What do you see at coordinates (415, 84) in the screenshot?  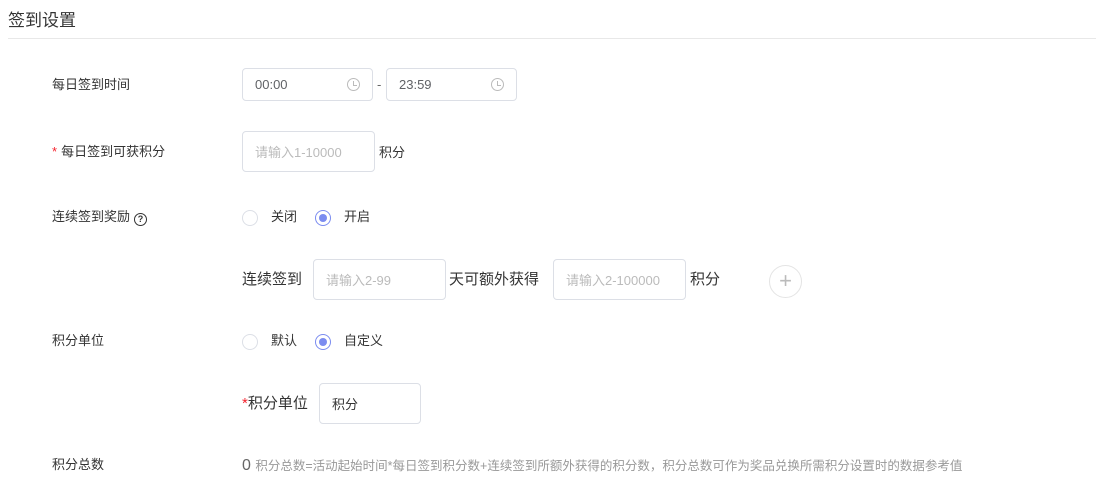 I see `end-time-value: 23:59` at bounding box center [415, 84].